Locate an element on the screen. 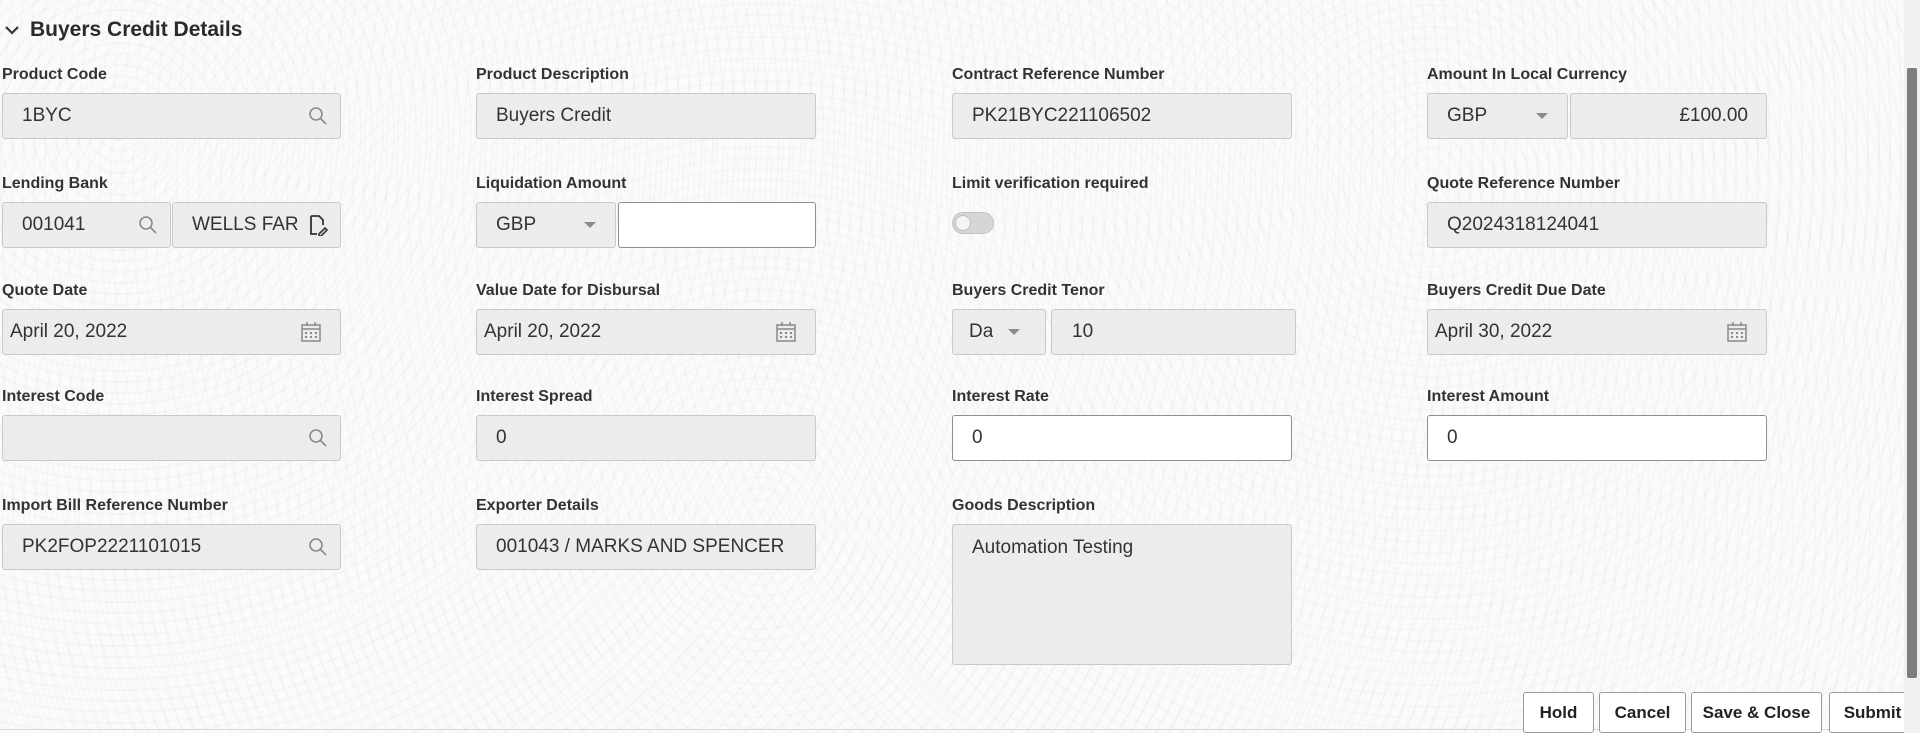 This screenshot has width=1920, height=733. scrollbar-thumb is located at coordinates (1912, 373).